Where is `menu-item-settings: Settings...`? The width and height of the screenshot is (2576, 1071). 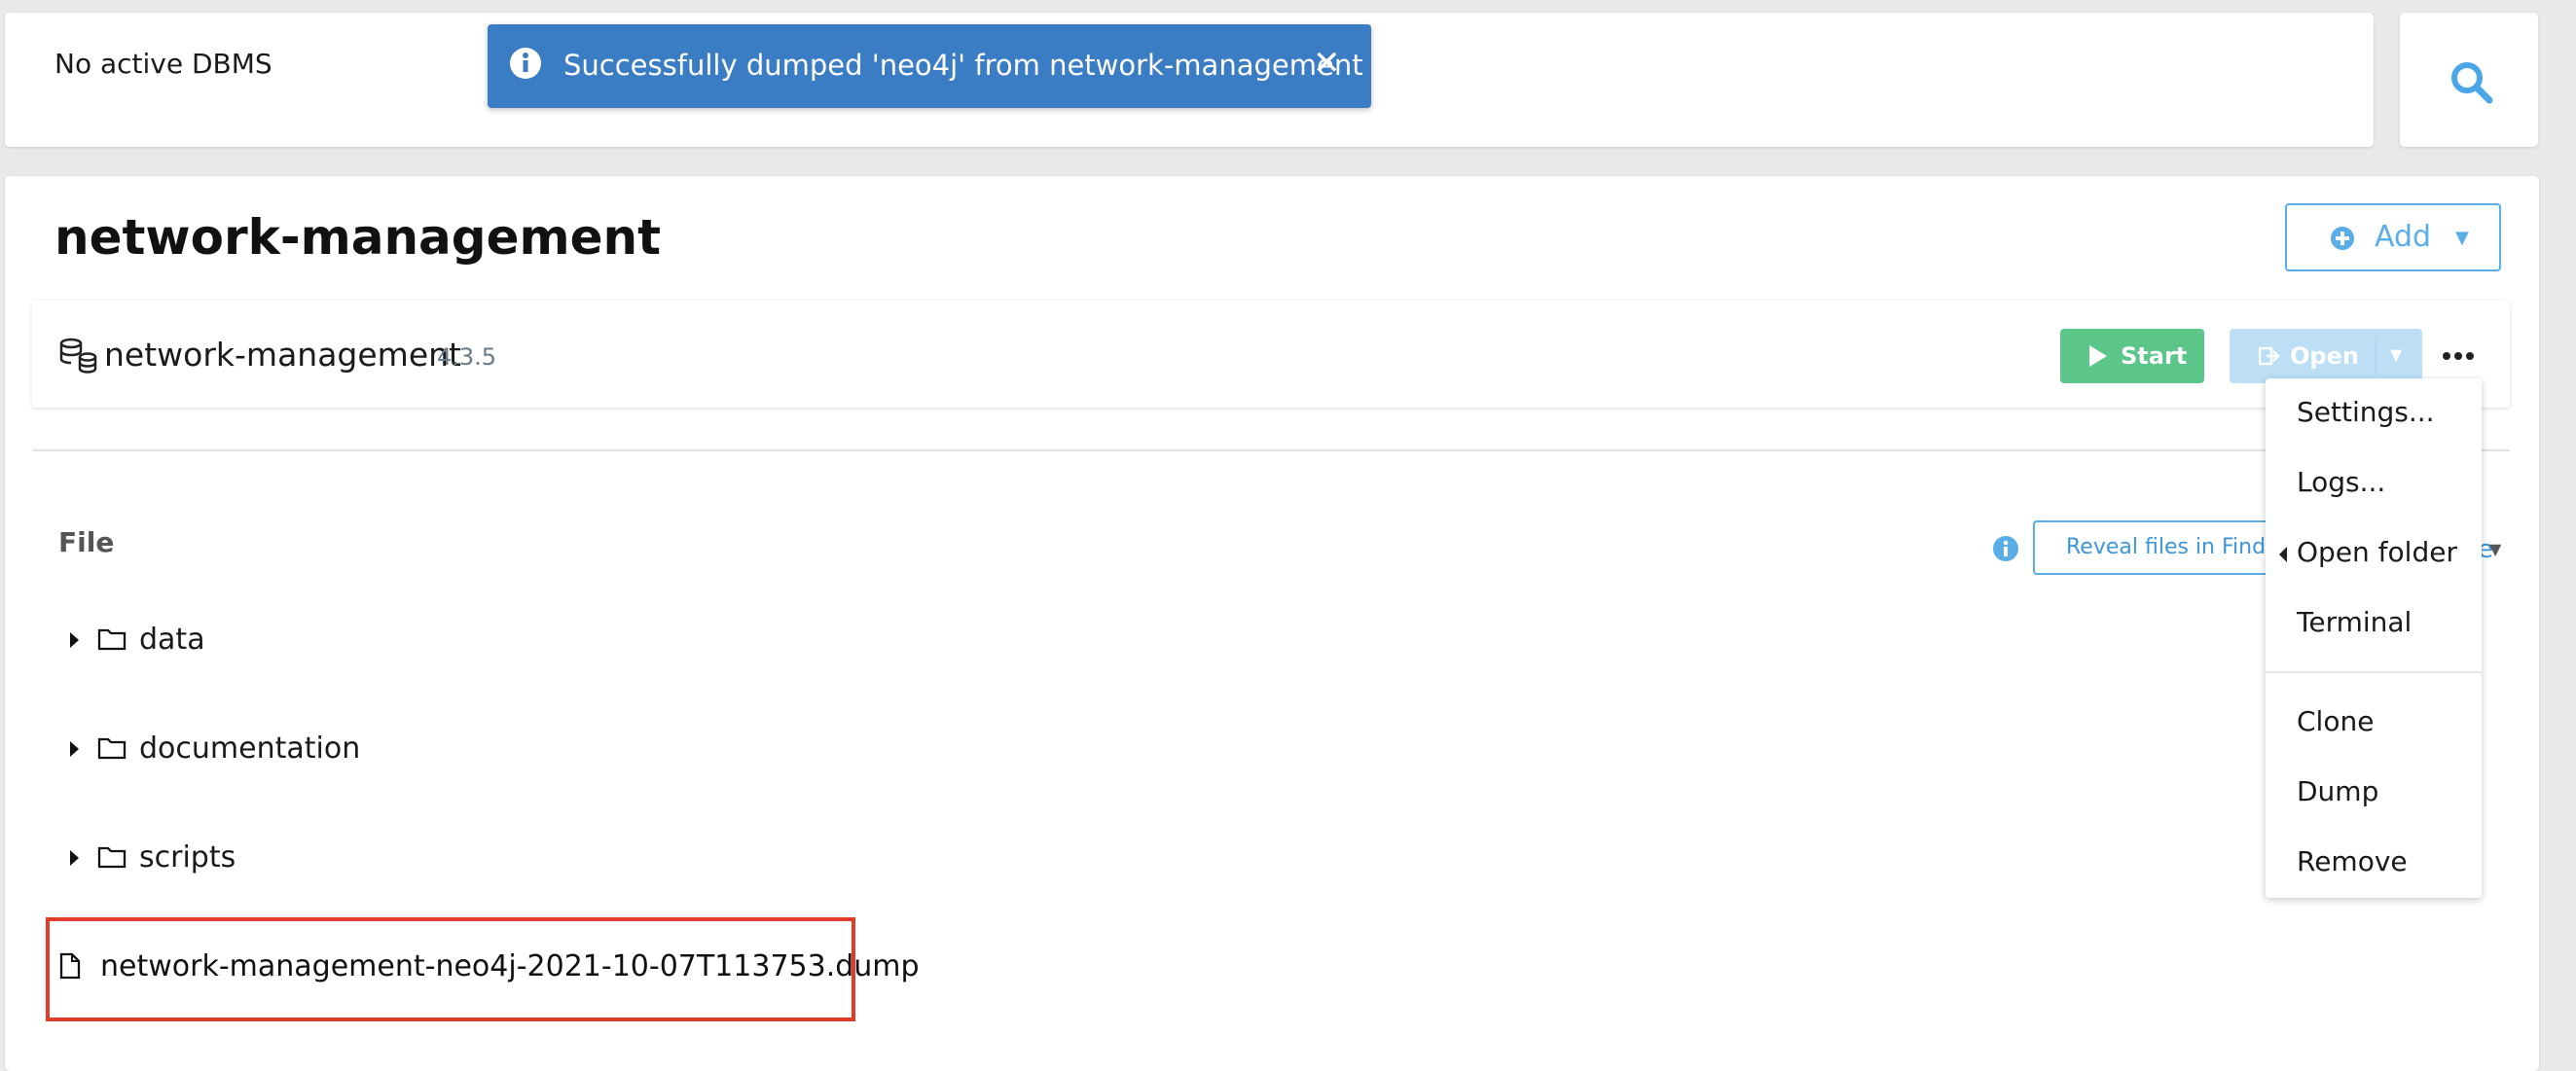 menu-item-settings: Settings... is located at coordinates (2366, 412).